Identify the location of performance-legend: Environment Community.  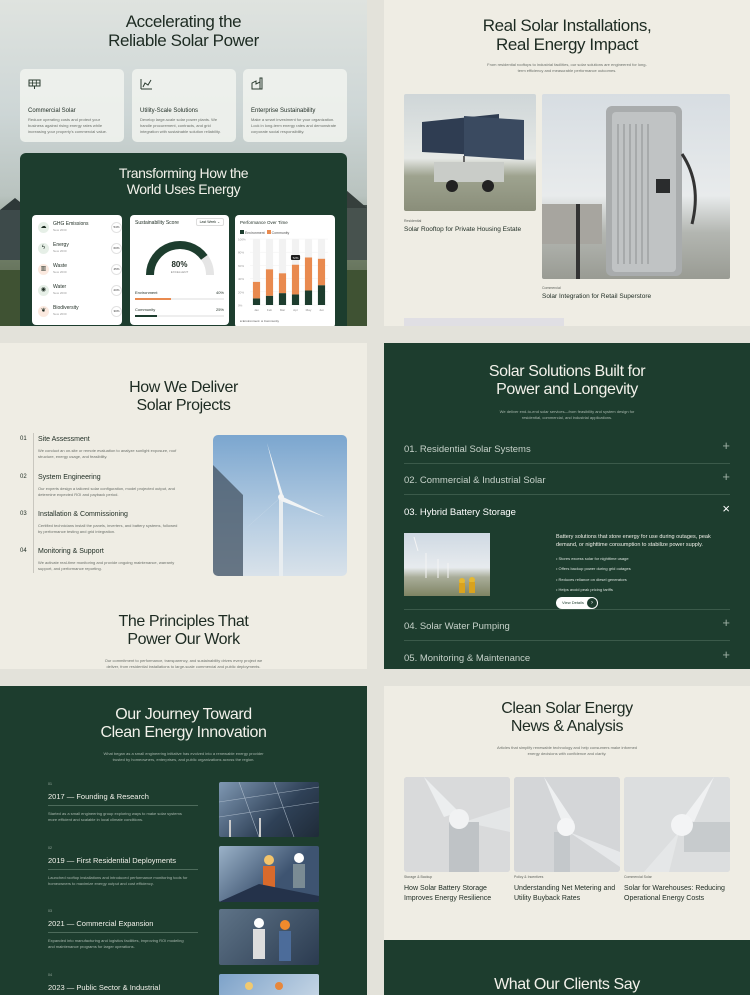
(264, 232).